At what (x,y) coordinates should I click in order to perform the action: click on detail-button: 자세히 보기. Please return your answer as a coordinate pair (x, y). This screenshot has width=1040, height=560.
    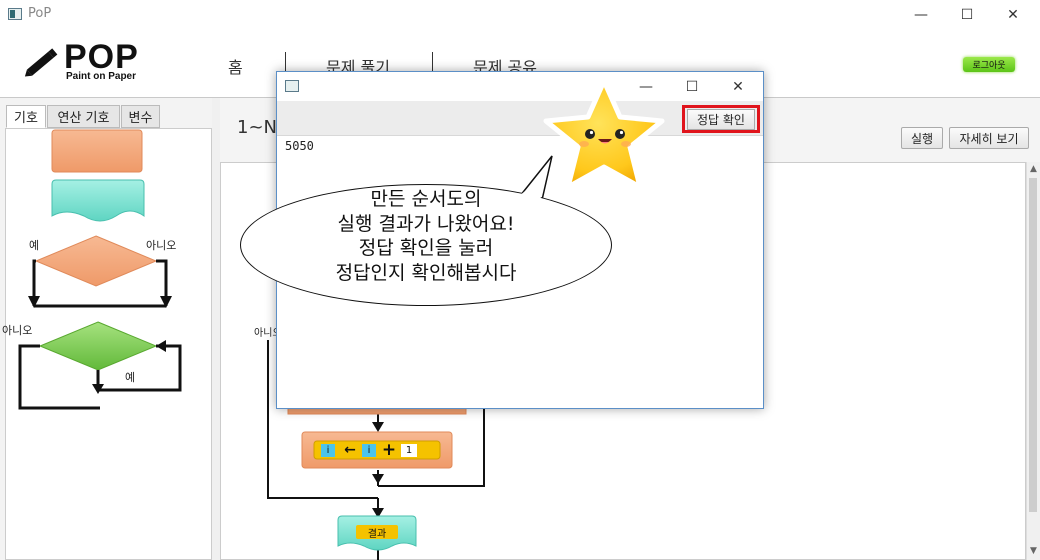
    Looking at the image, I should click on (989, 138).